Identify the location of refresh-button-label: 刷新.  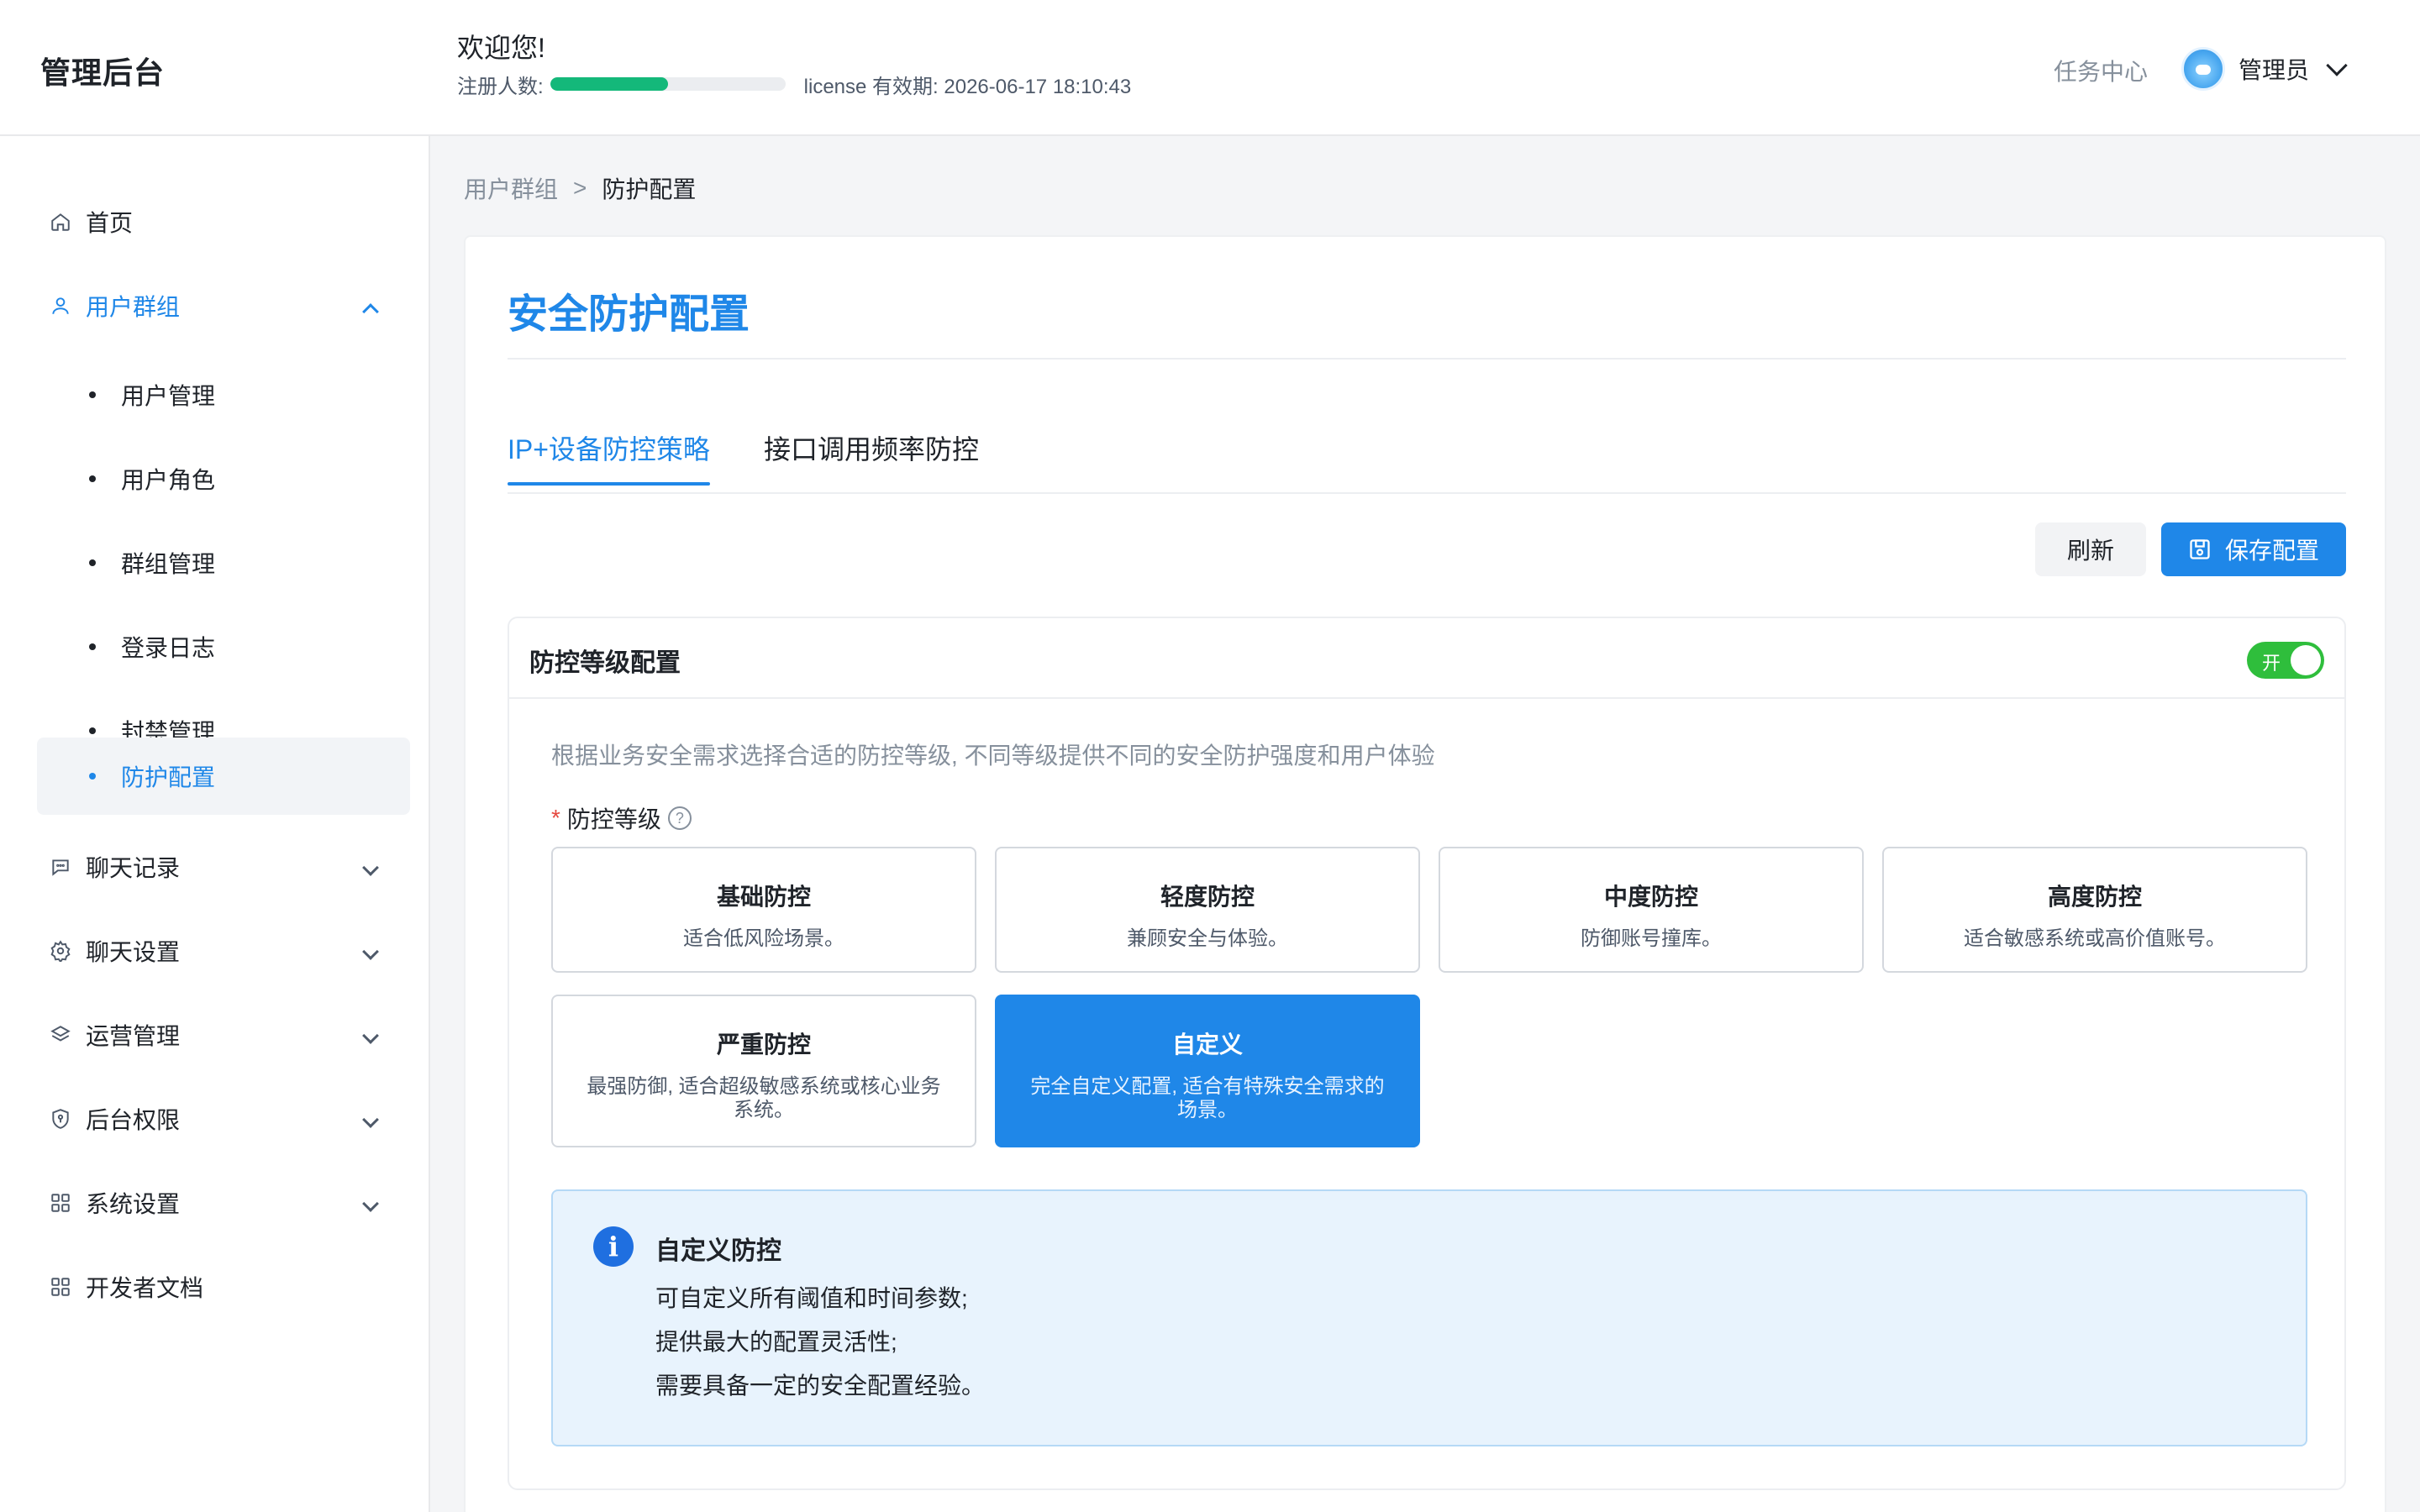
(2090, 551).